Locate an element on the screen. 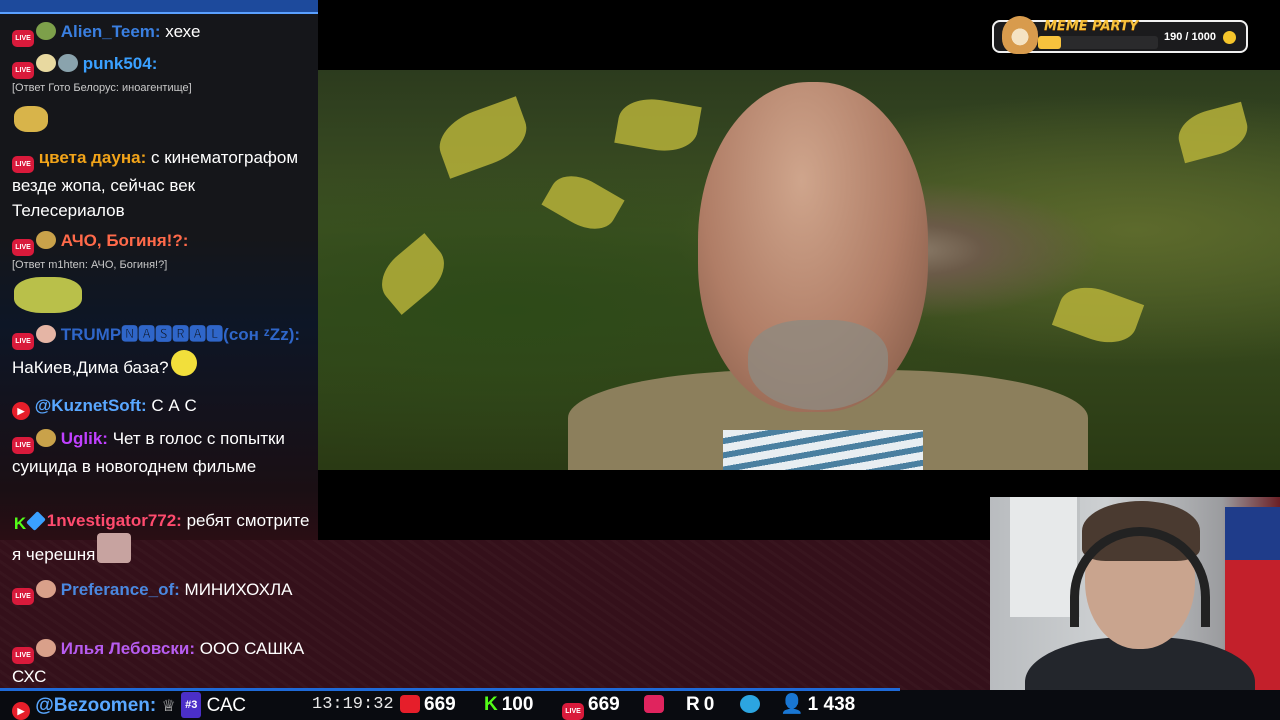 This screenshot has height=720, width=1280. chat-message: LIVE Alien_Teem: хехе is located at coordinates (162, 33).